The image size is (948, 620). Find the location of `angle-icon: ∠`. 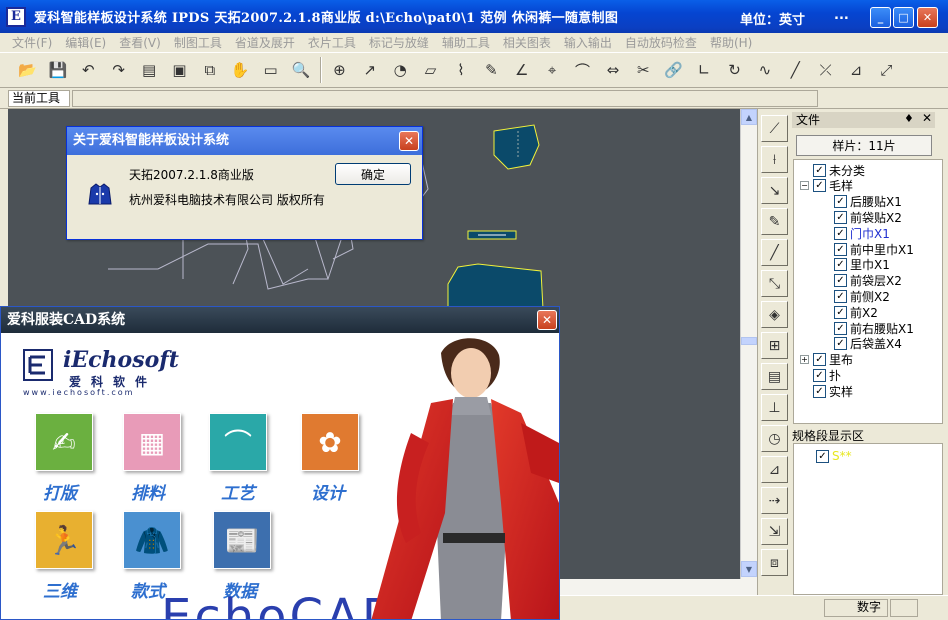

angle-icon: ∠ is located at coordinates (521, 70).